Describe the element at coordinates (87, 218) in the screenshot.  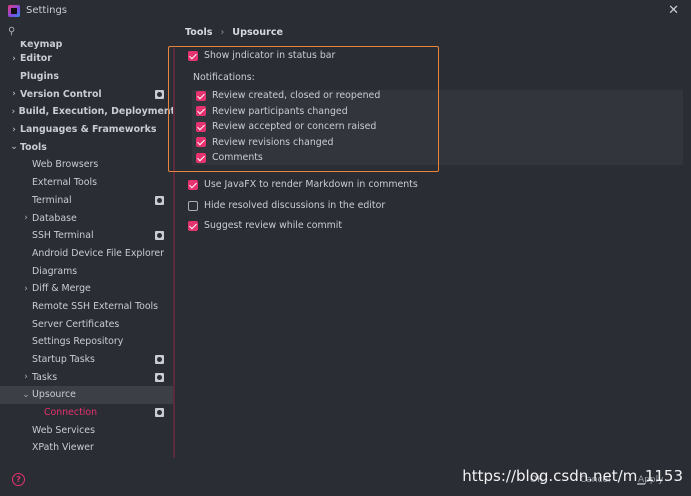
I see `sidebar-item-database: › Database` at that location.